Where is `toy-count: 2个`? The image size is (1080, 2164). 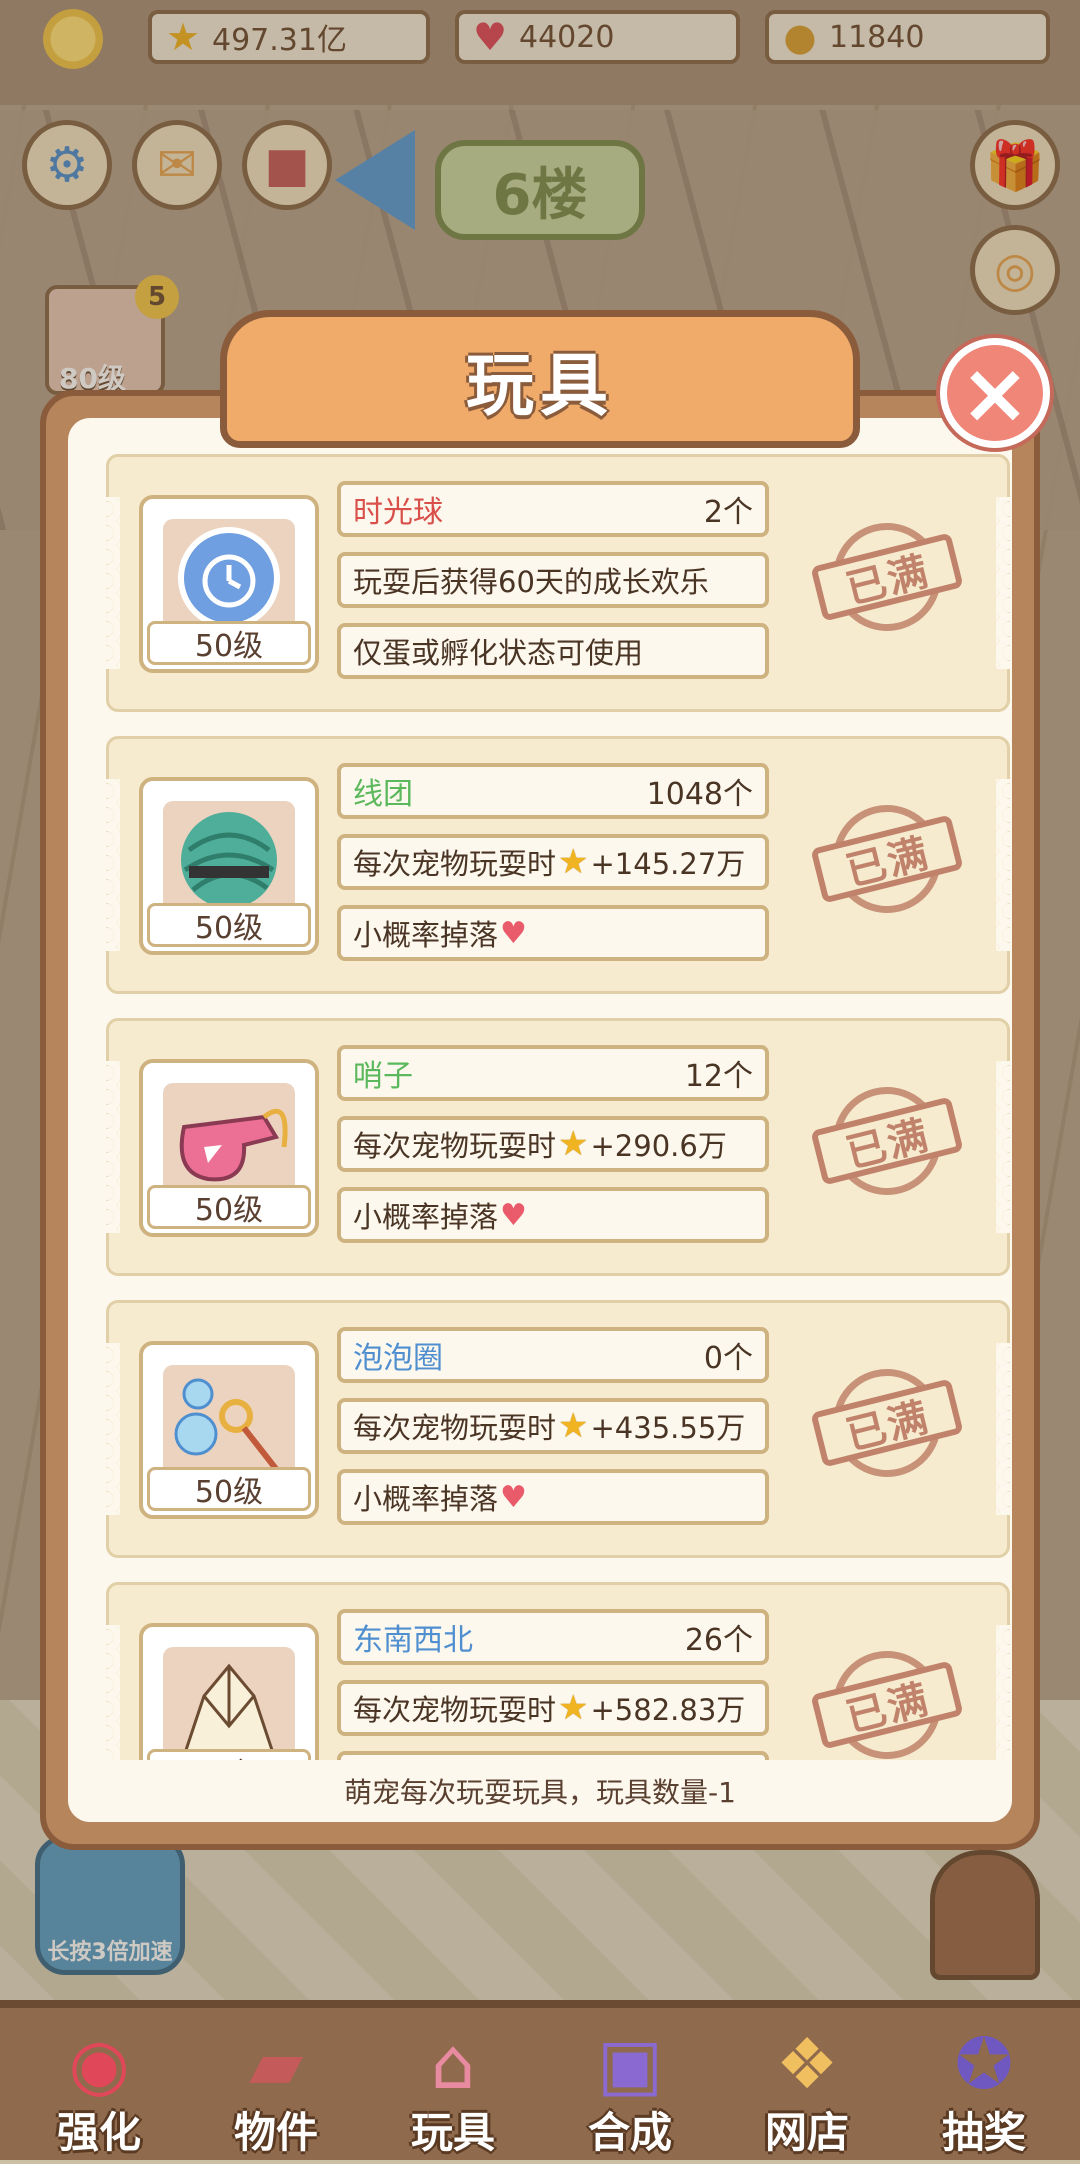
toy-count: 2个 is located at coordinates (728, 512).